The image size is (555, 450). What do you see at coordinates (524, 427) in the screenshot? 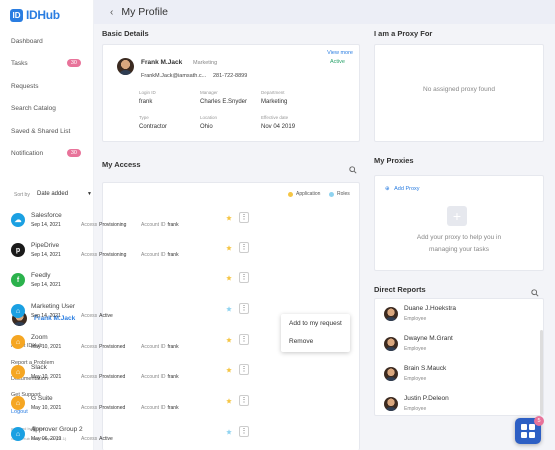
I see `grid-cell` at bounding box center [524, 427].